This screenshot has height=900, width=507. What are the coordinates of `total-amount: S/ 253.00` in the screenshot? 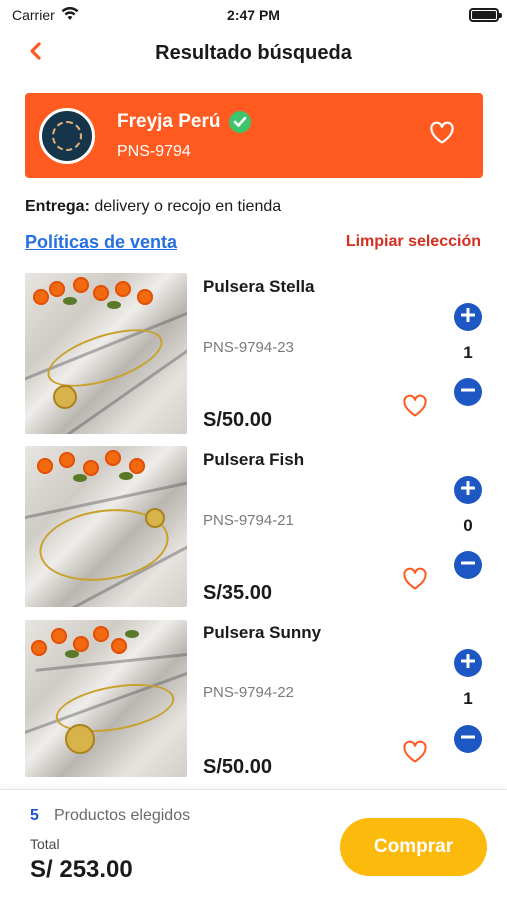 It's located at (81, 869).